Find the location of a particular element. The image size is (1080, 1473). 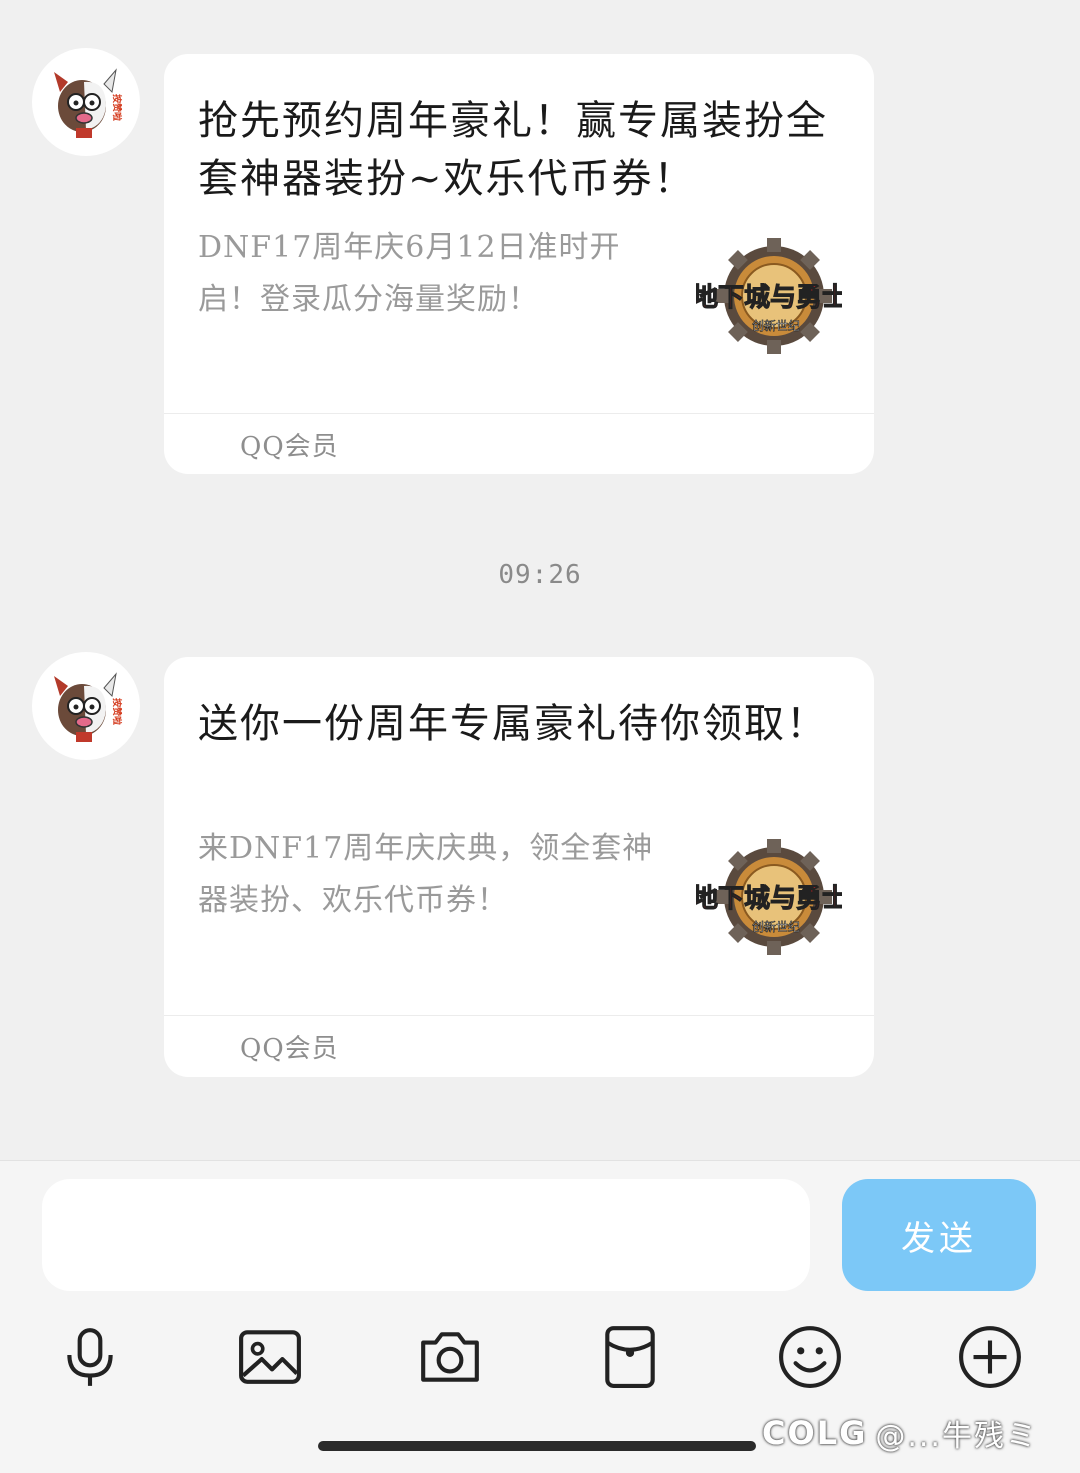

voice-button is located at coordinates (90, 1357).